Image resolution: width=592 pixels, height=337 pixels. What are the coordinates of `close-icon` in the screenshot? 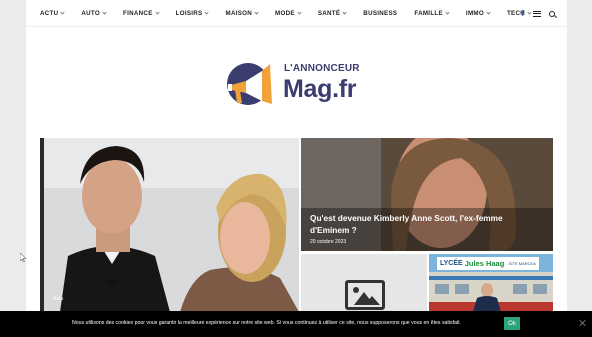 It's located at (582, 323).